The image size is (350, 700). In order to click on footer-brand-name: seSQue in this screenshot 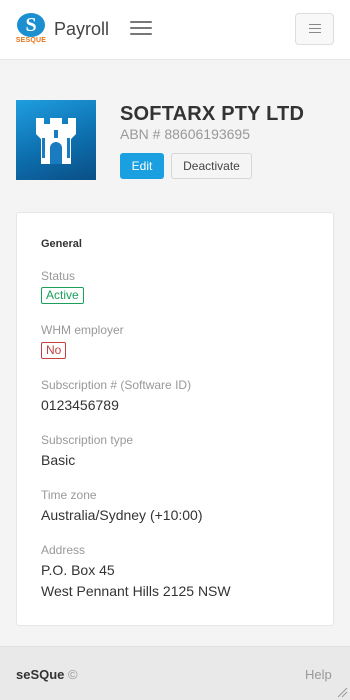, I will do `click(40, 674)`.